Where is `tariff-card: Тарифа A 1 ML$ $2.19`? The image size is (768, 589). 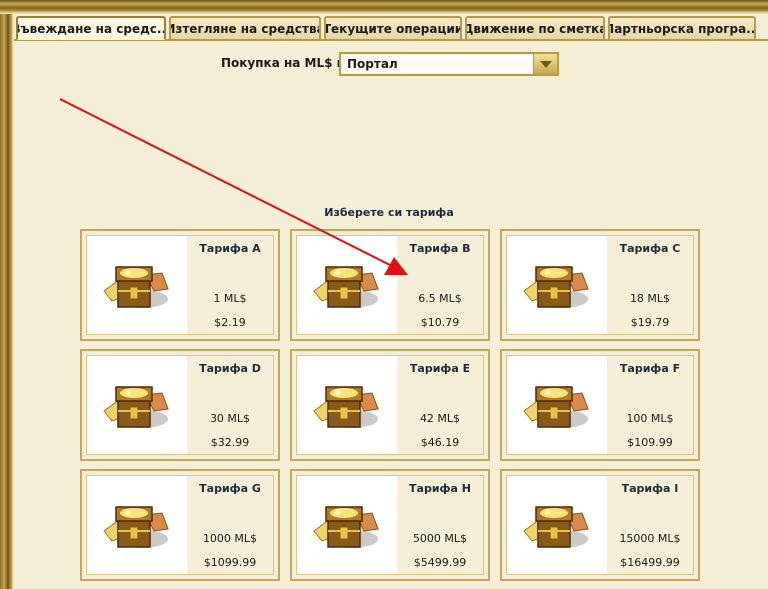 tariff-card: Тарифа A 1 ML$ $2.19 is located at coordinates (180, 285).